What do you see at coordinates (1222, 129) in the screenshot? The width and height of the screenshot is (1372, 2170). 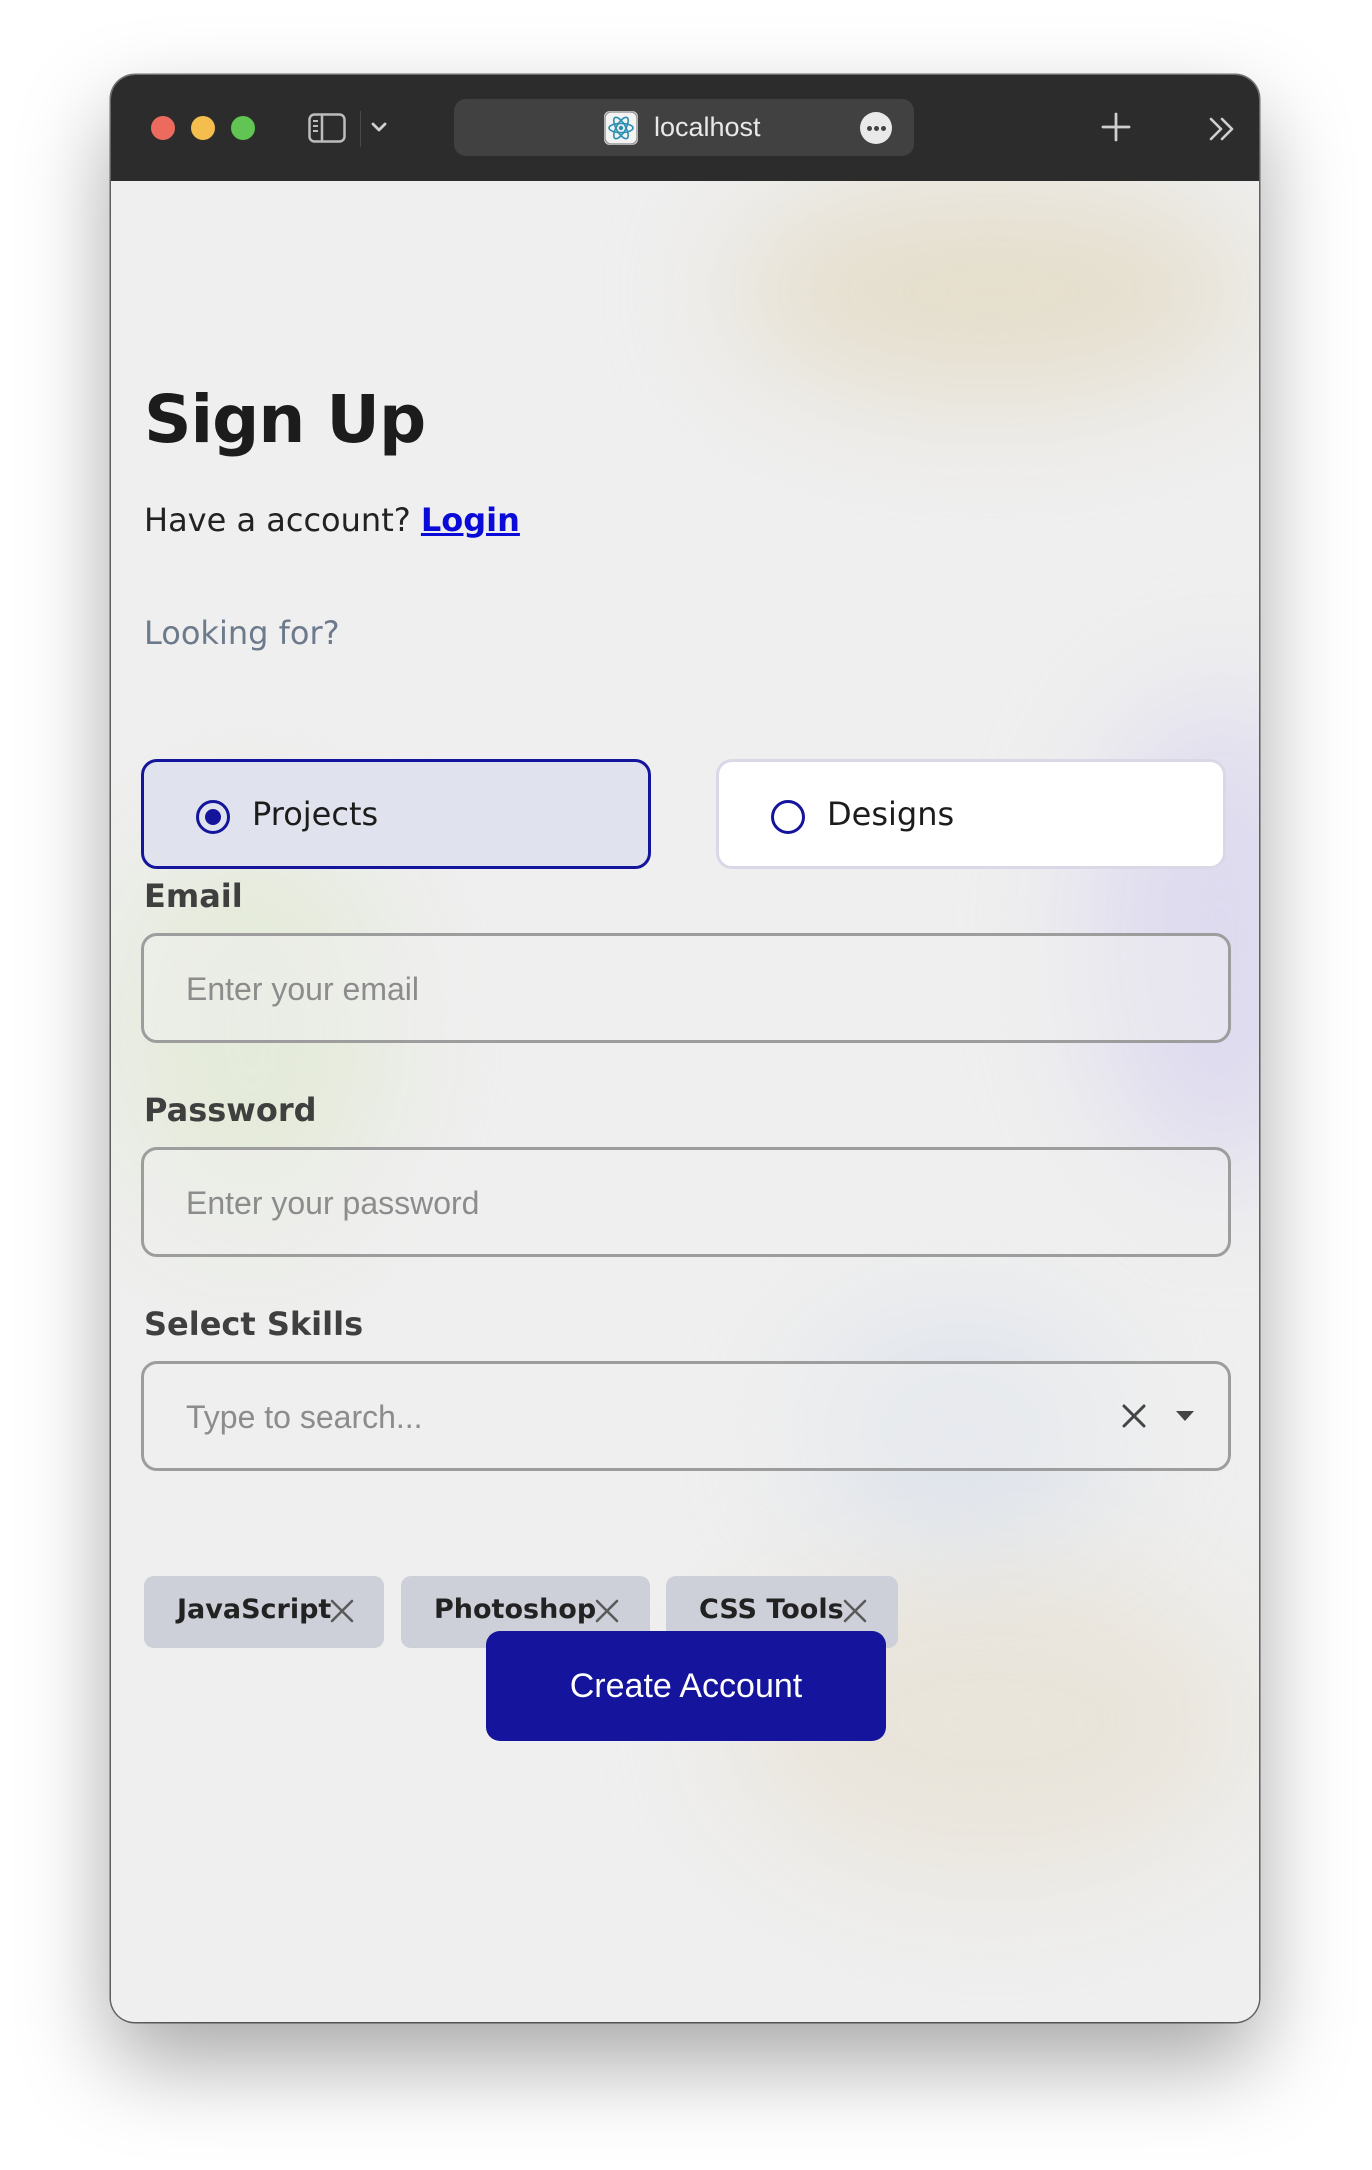 I see `double-chevron-right-icon` at bounding box center [1222, 129].